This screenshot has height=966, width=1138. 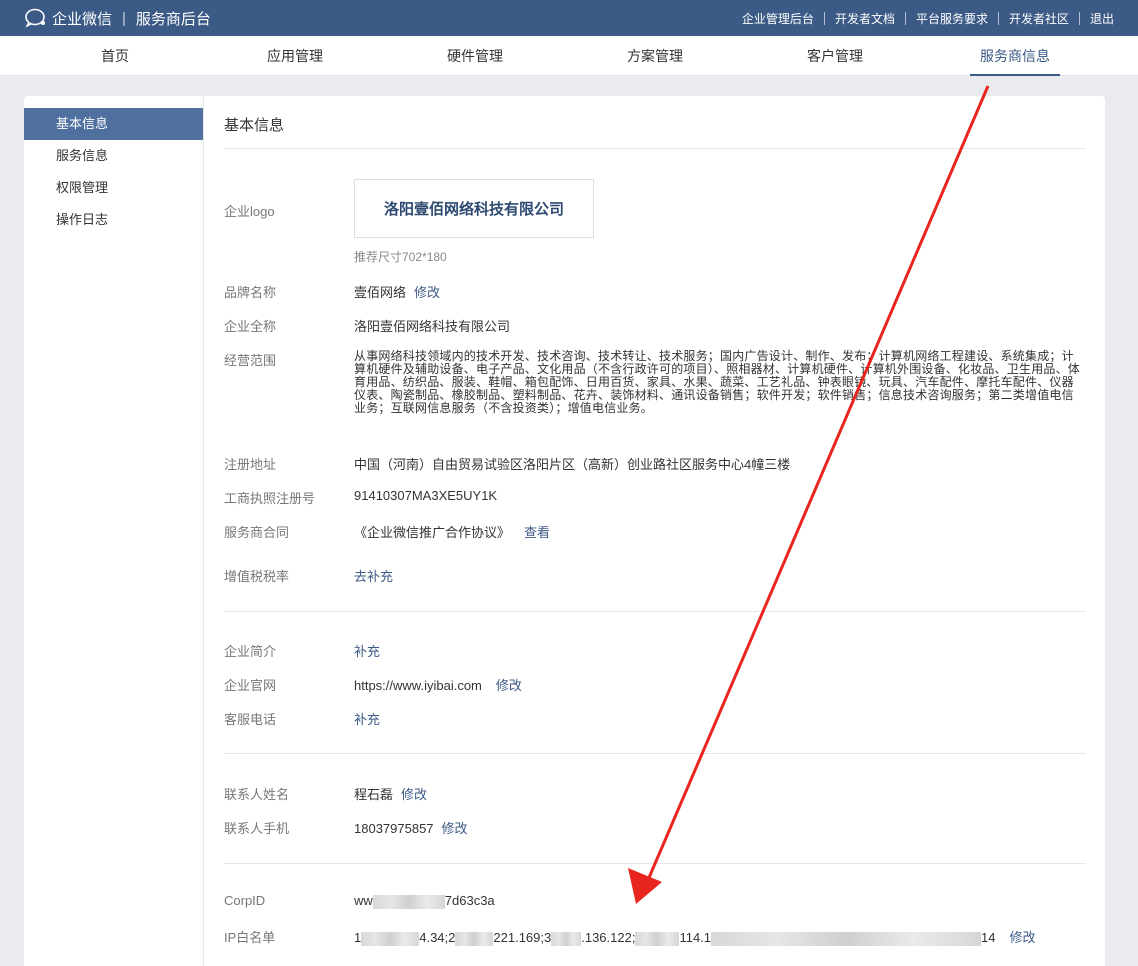 I want to click on sidebar-item-permissions: 权限管理, so click(x=113, y=188).